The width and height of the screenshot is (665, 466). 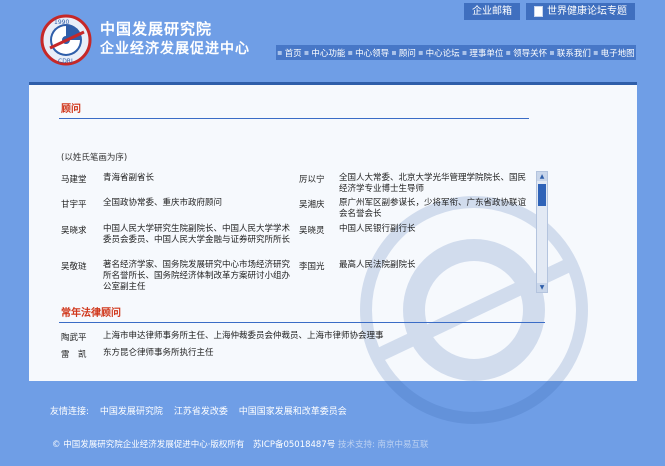 I want to click on world-health-forum-link: 世界健康论坛专题, so click(x=580, y=11).